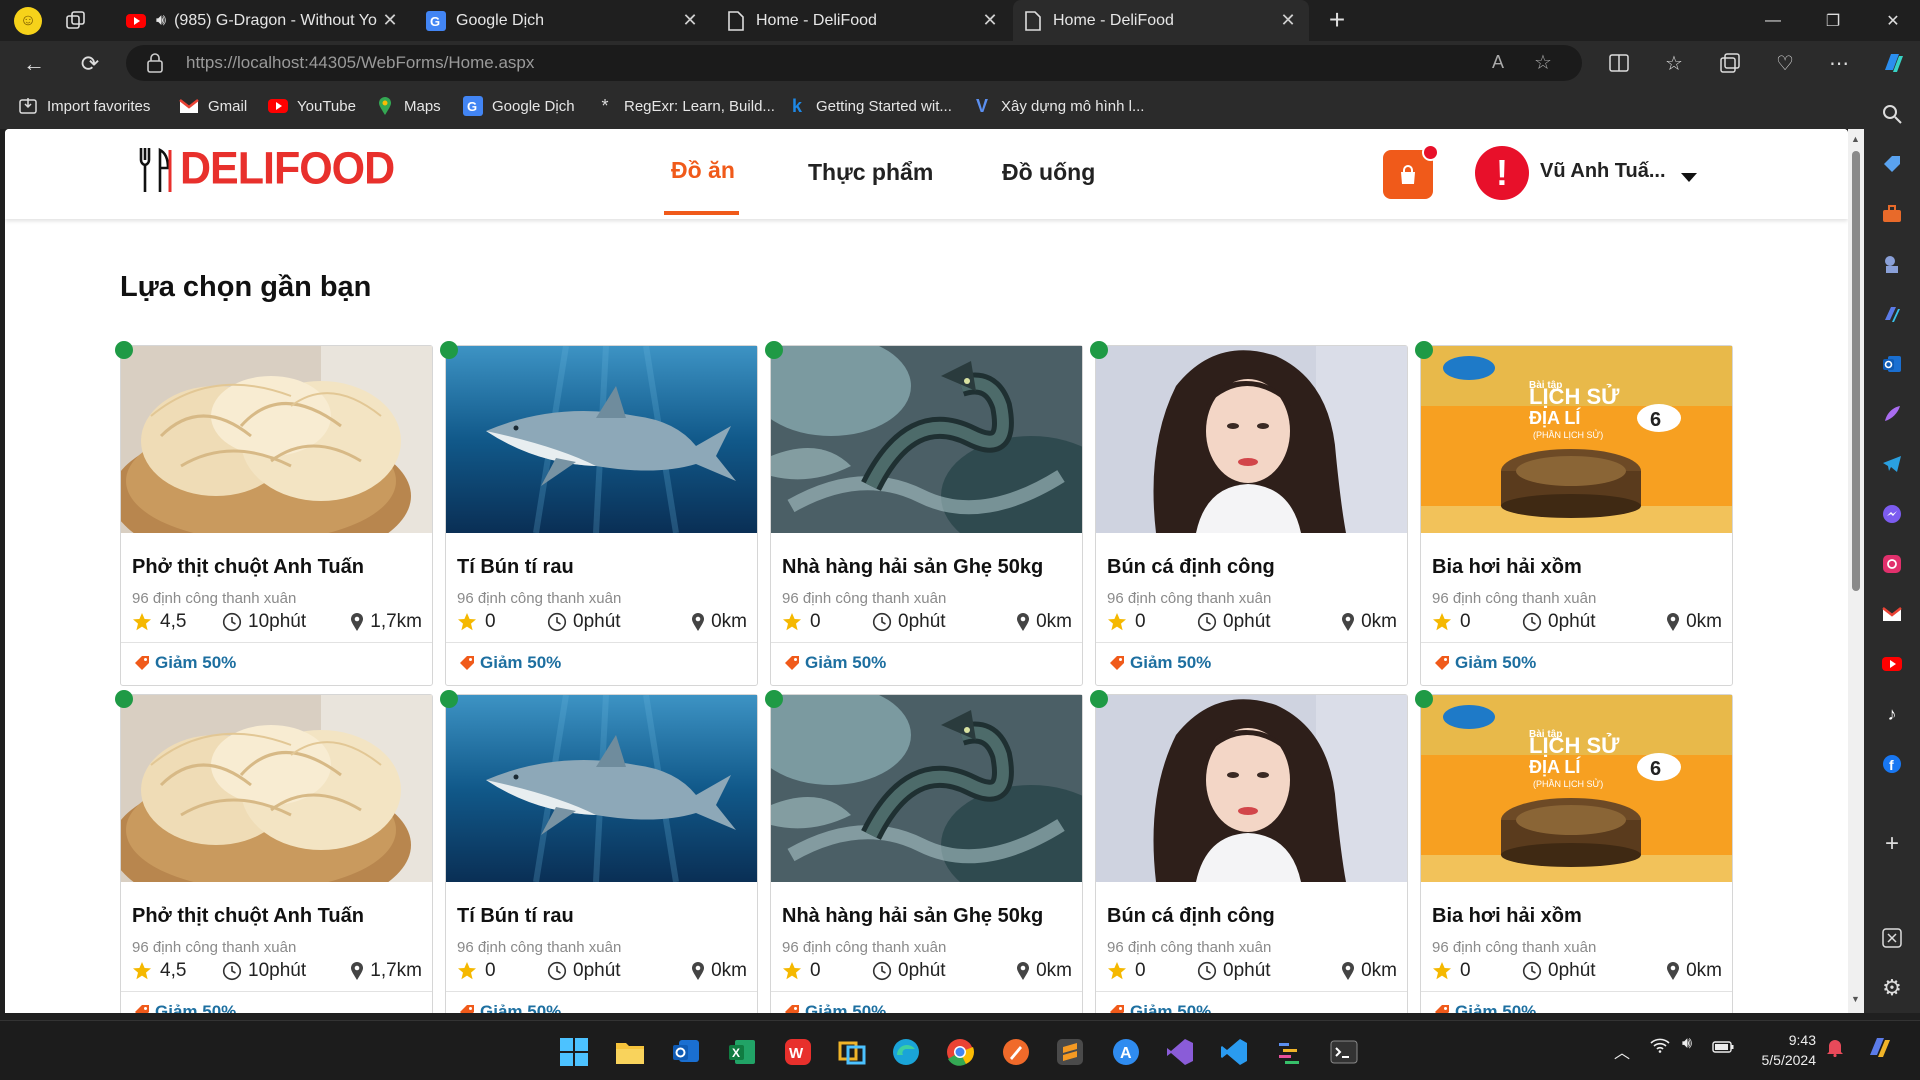 The image size is (1920, 1080). What do you see at coordinates (155, 63) in the screenshot?
I see `lock-icon` at bounding box center [155, 63].